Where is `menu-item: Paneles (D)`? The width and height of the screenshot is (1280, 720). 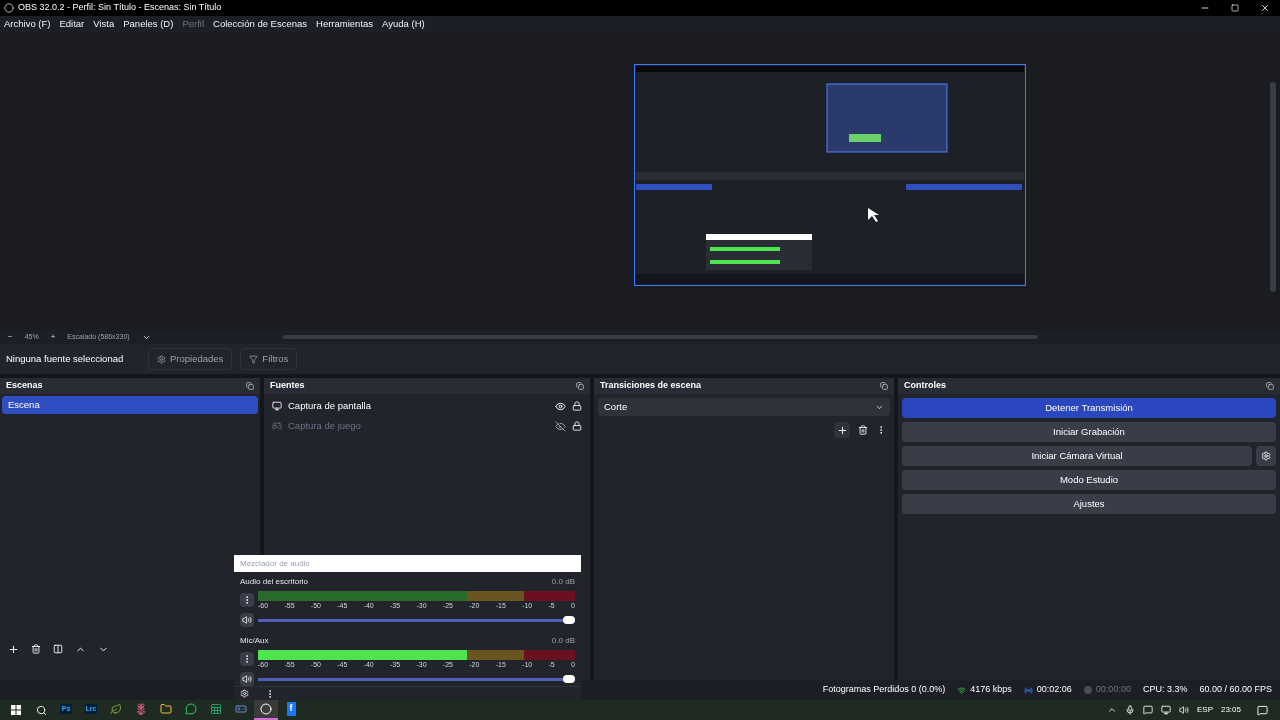 menu-item: Paneles (D) is located at coordinates (148, 24).